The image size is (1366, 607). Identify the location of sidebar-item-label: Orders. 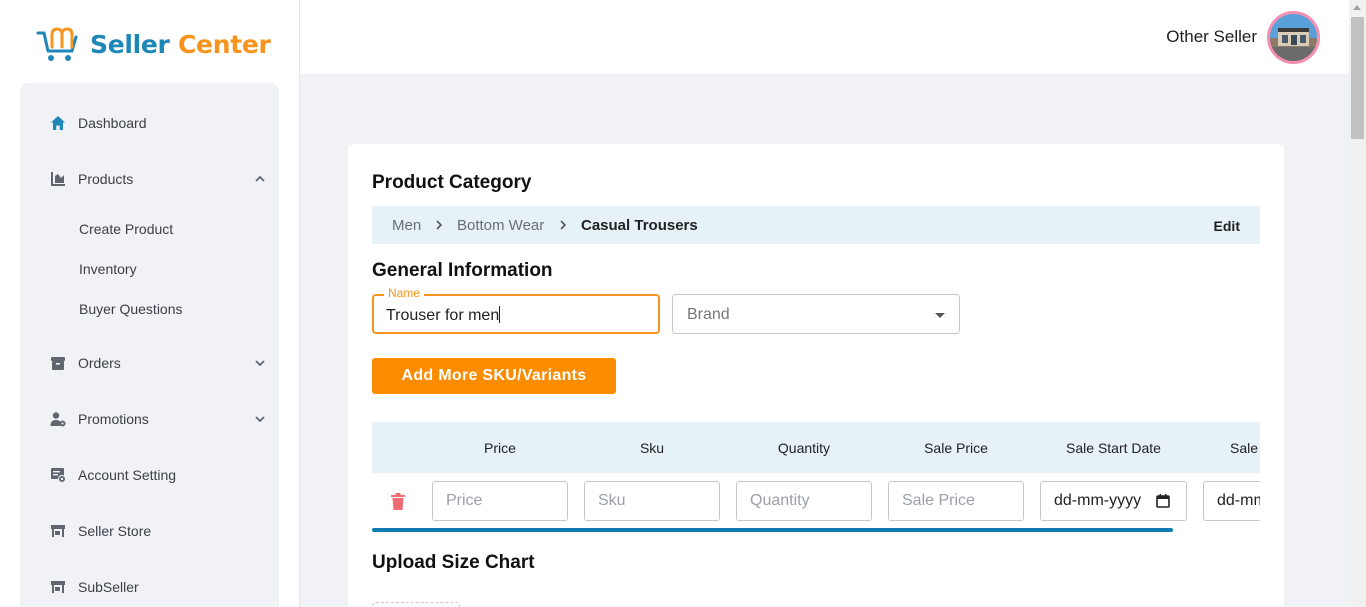
(99, 363).